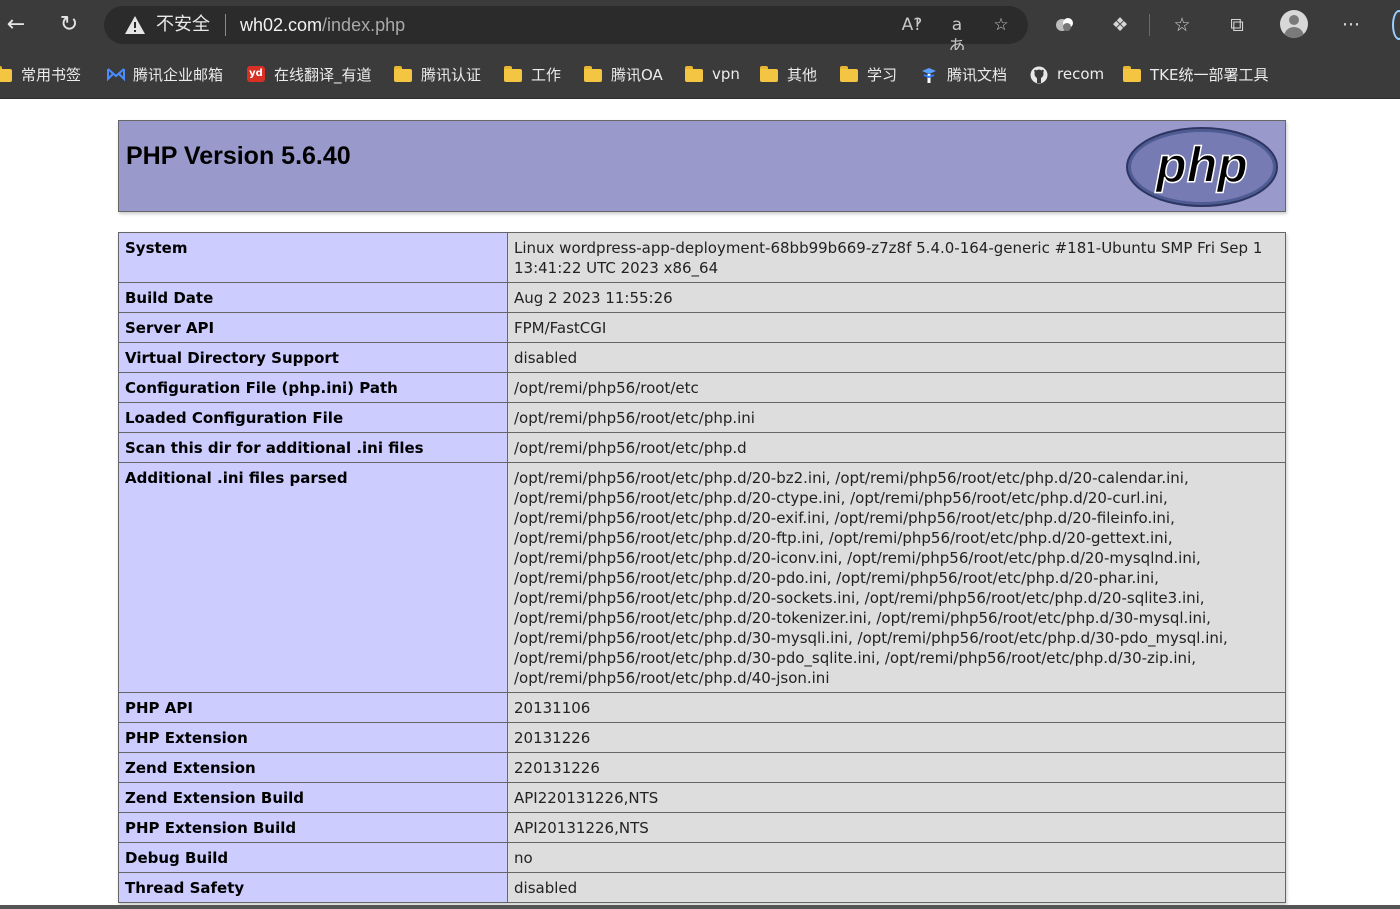 The height and width of the screenshot is (909, 1400). I want to click on toolbar-separator, so click(1149, 25).